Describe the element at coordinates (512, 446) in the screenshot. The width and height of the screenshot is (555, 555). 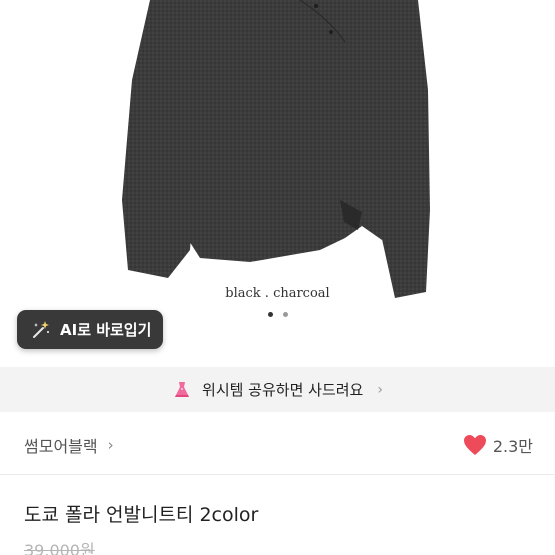
I see `like-count: 2.3만` at that location.